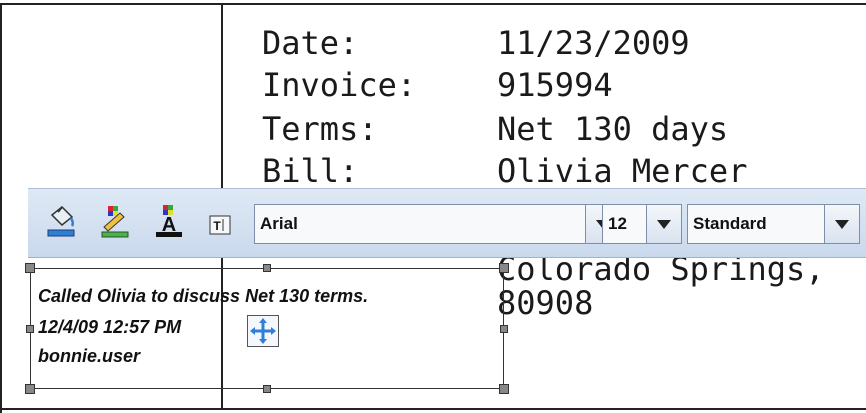 The image size is (866, 413). What do you see at coordinates (263, 331) in the screenshot?
I see `move-arrows-icon` at bounding box center [263, 331].